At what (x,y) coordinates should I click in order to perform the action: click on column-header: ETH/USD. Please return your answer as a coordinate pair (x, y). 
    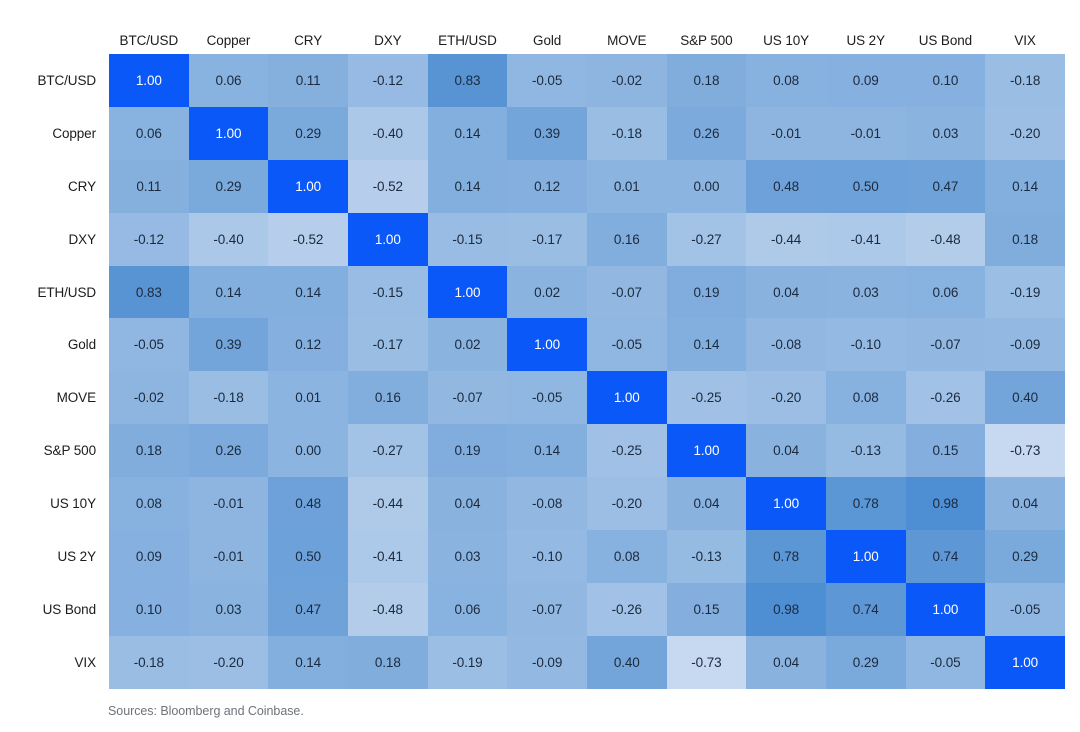
    Looking at the image, I should click on (467, 31).